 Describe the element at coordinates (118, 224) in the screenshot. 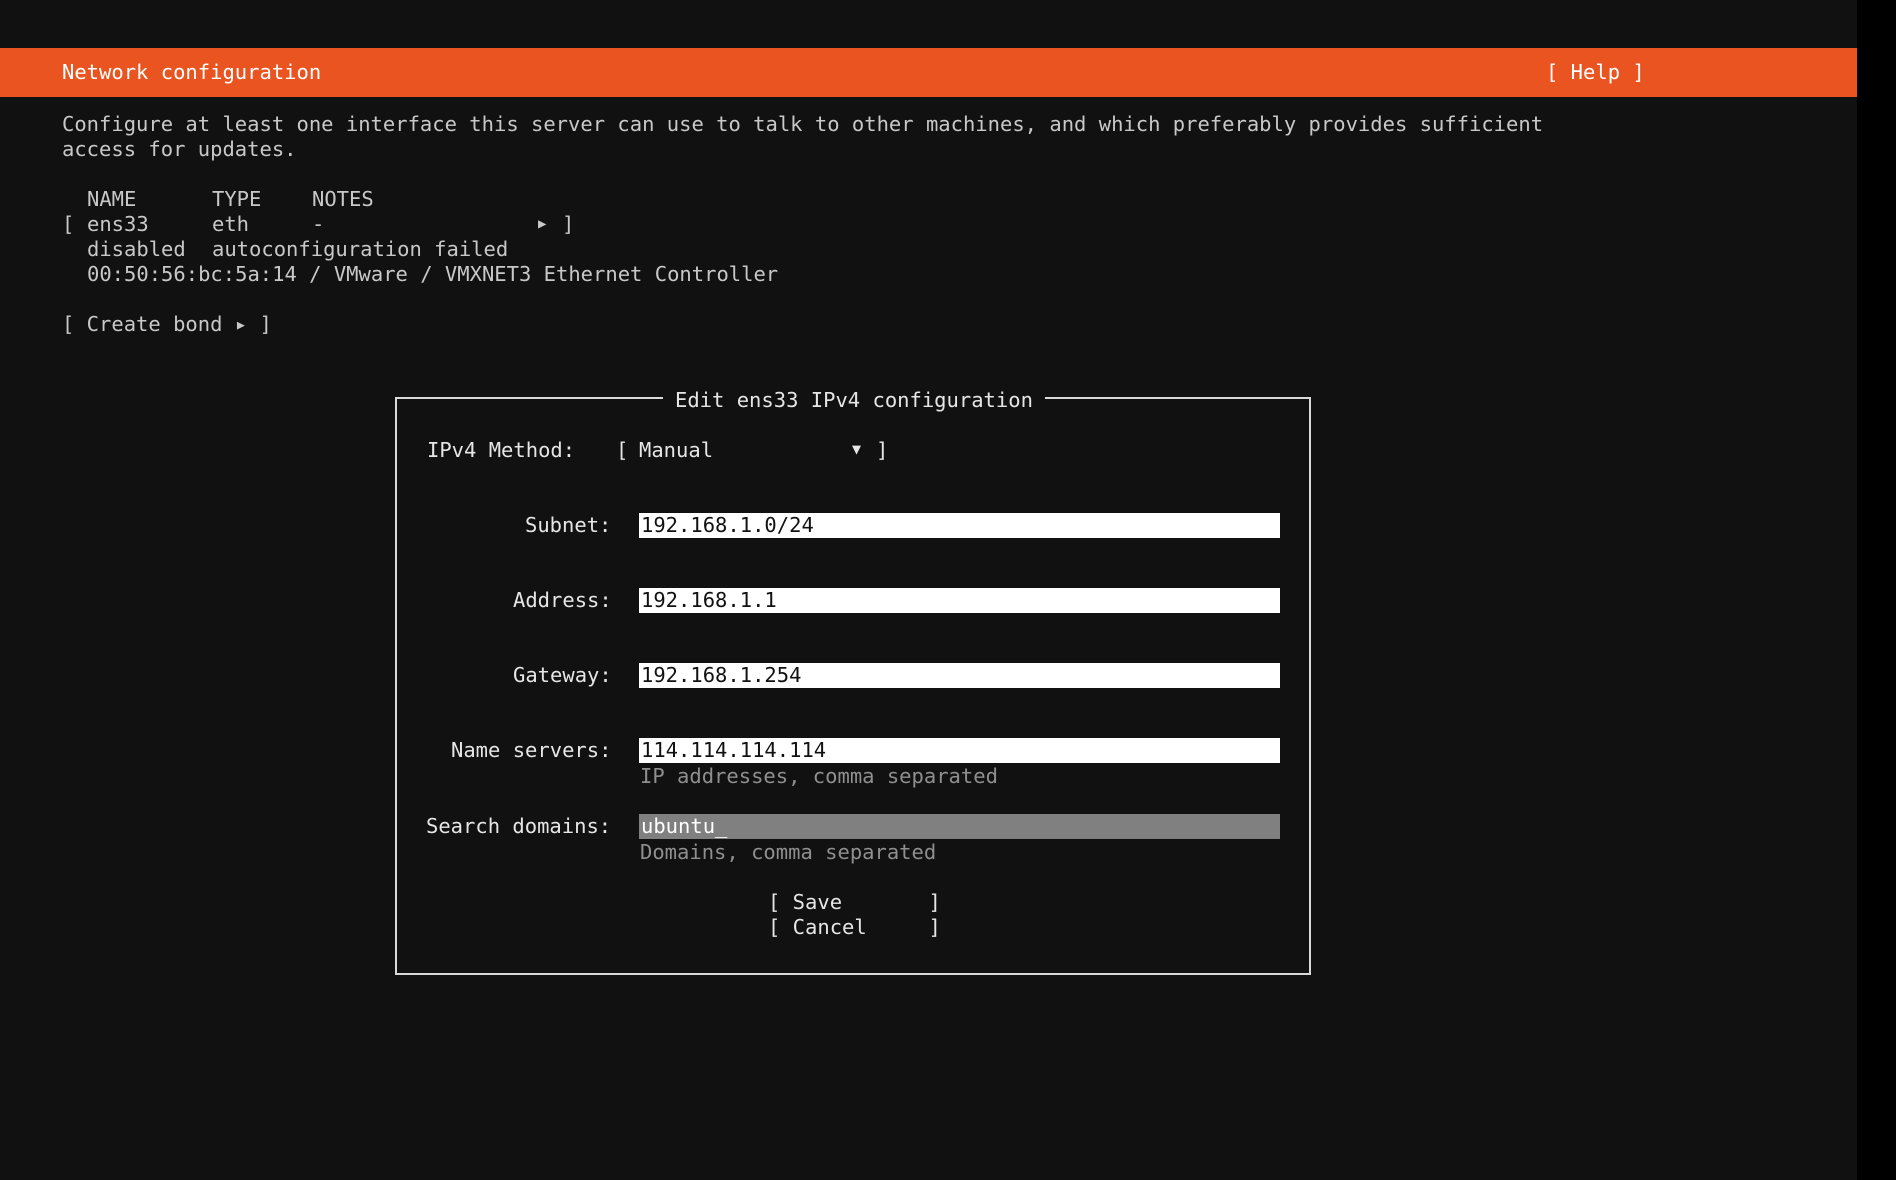

I see `interface-name: ens33` at that location.